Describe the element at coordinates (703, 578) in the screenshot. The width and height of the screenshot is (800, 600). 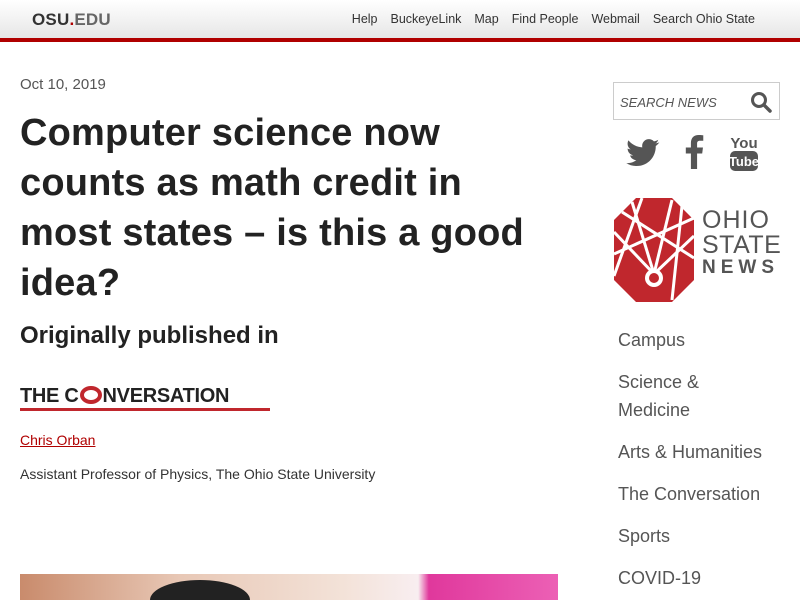
I see `nav-covid-19: COVID-19` at that location.